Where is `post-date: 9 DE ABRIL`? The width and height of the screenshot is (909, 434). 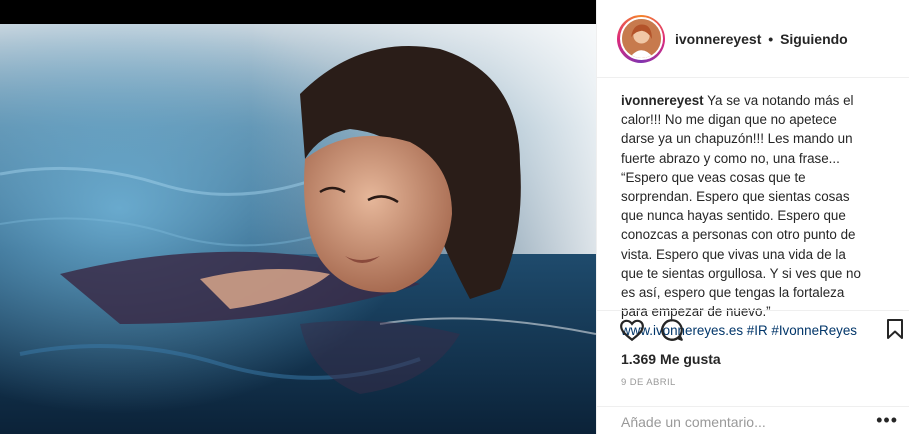
post-date: 9 DE ABRIL is located at coordinates (648, 382).